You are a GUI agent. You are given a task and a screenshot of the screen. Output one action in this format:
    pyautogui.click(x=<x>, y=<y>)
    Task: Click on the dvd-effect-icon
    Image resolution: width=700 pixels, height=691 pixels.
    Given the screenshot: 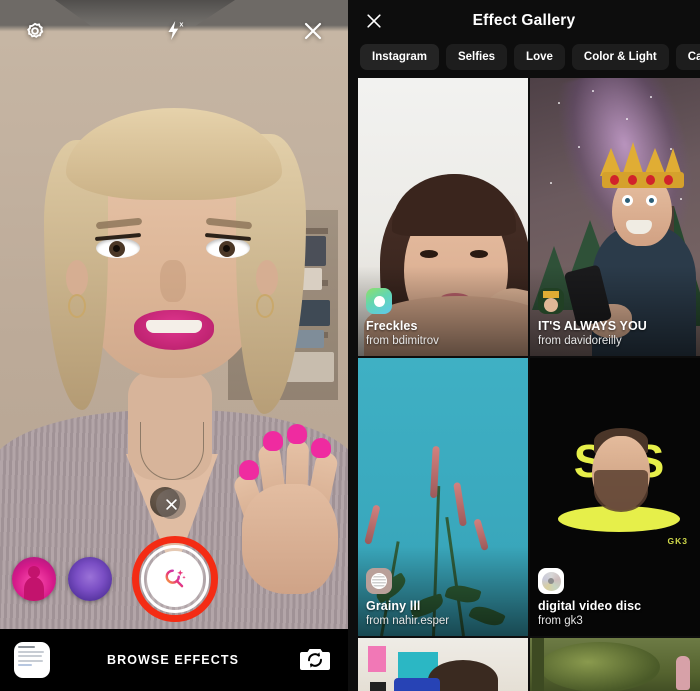 What is the action you would take?
    pyautogui.click(x=551, y=581)
    